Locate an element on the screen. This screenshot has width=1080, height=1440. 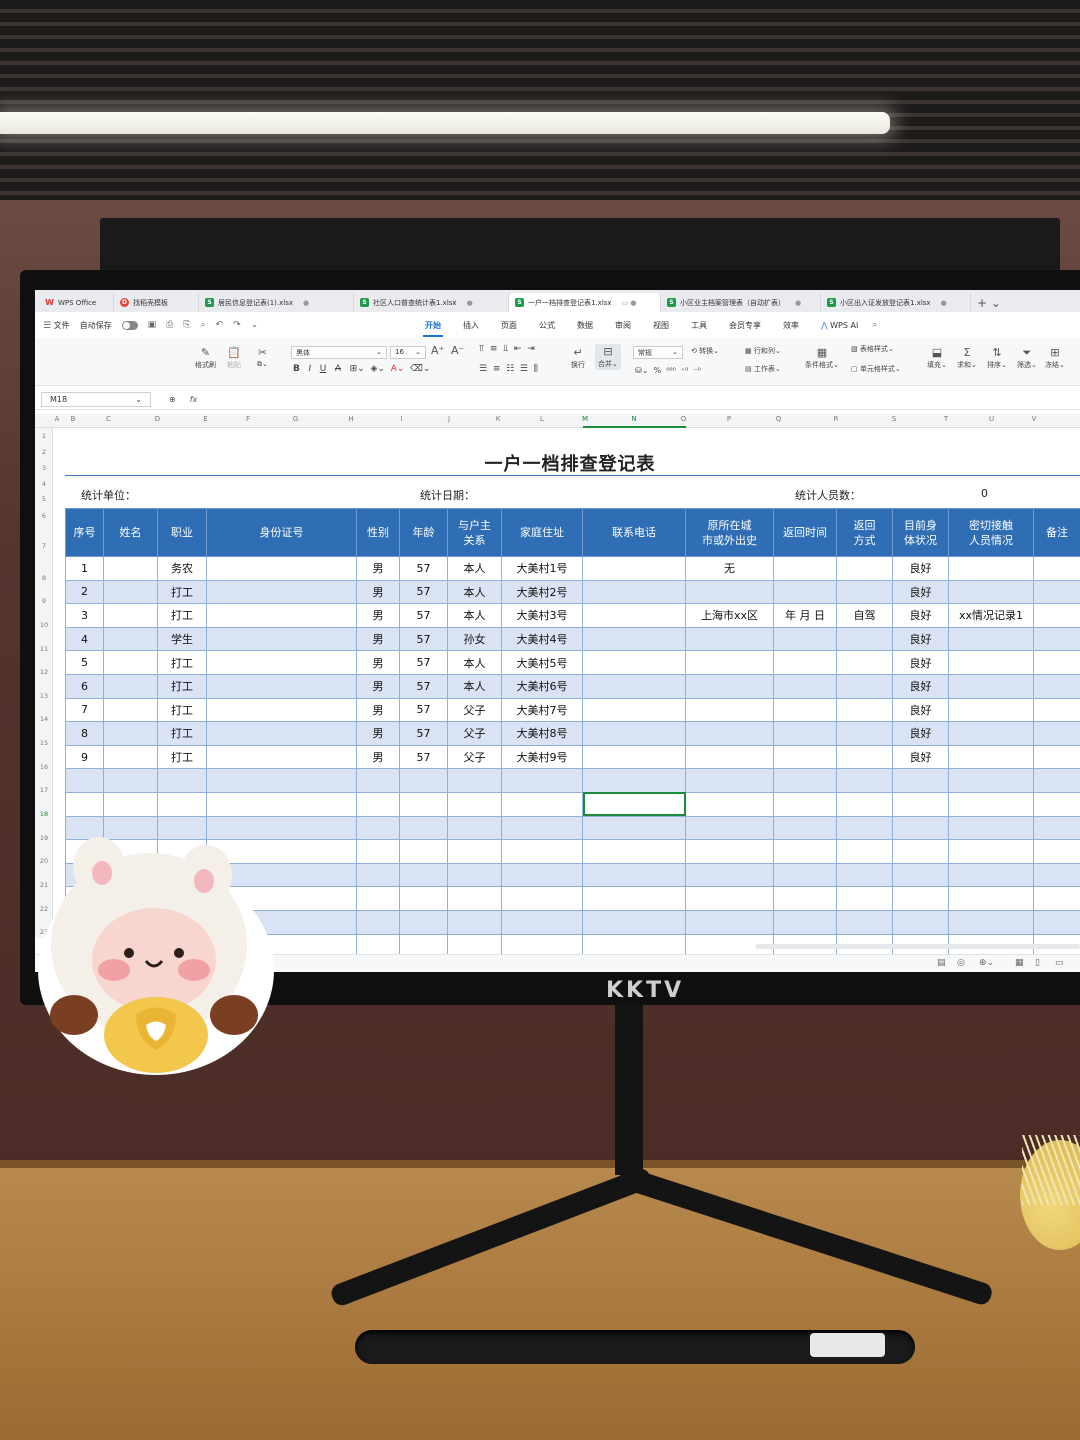
table-cell: 大美村9号 is located at coordinates (542, 757).